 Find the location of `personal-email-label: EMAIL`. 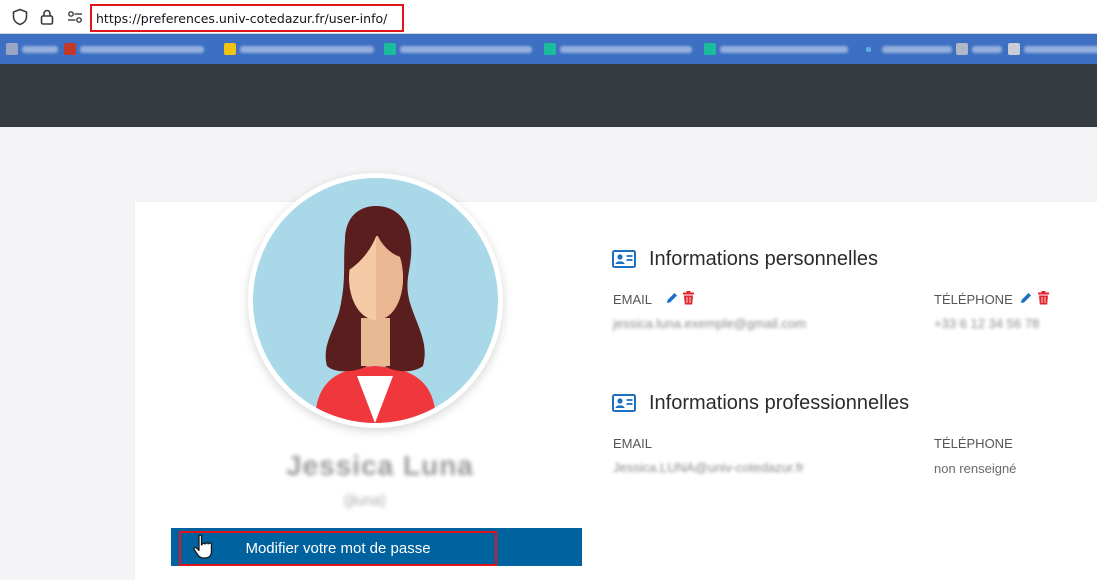

personal-email-label: EMAIL is located at coordinates (633, 299).